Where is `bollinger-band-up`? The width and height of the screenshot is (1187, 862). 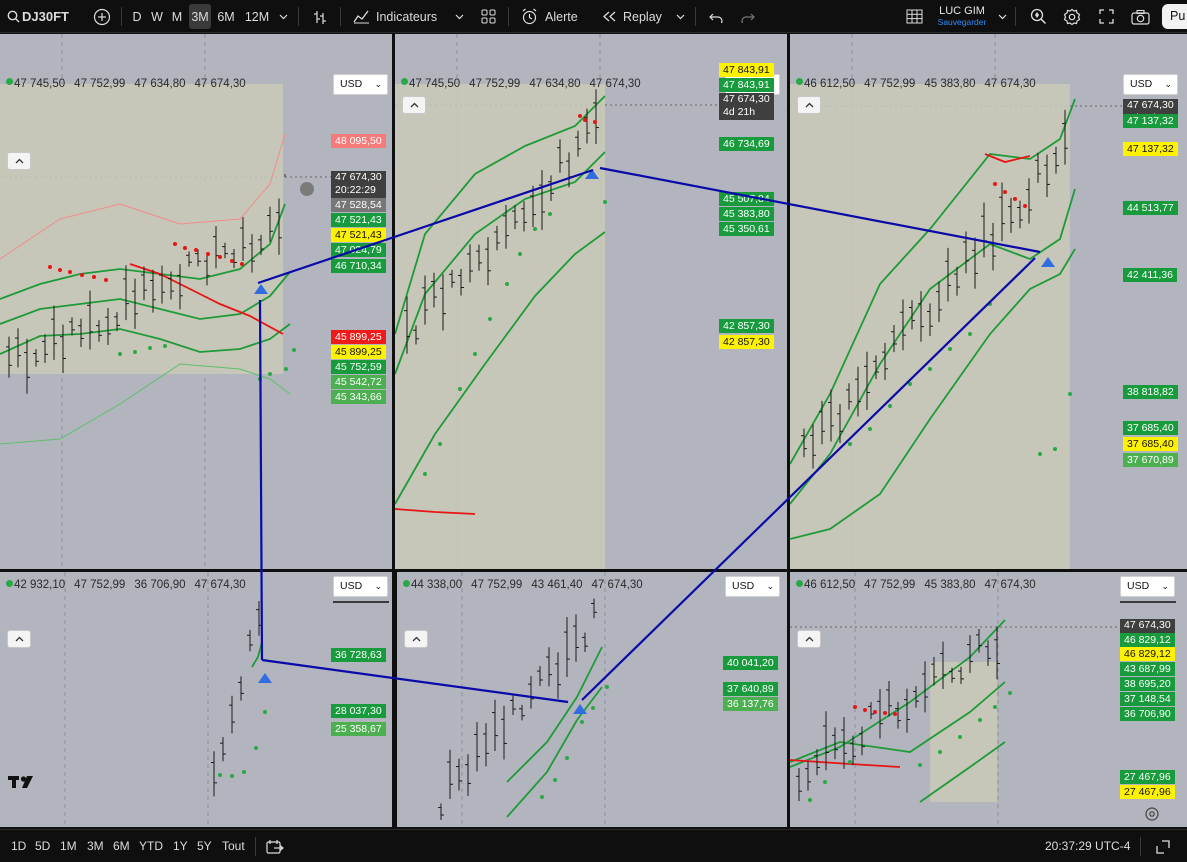 bollinger-band-up is located at coordinates (554, 714).